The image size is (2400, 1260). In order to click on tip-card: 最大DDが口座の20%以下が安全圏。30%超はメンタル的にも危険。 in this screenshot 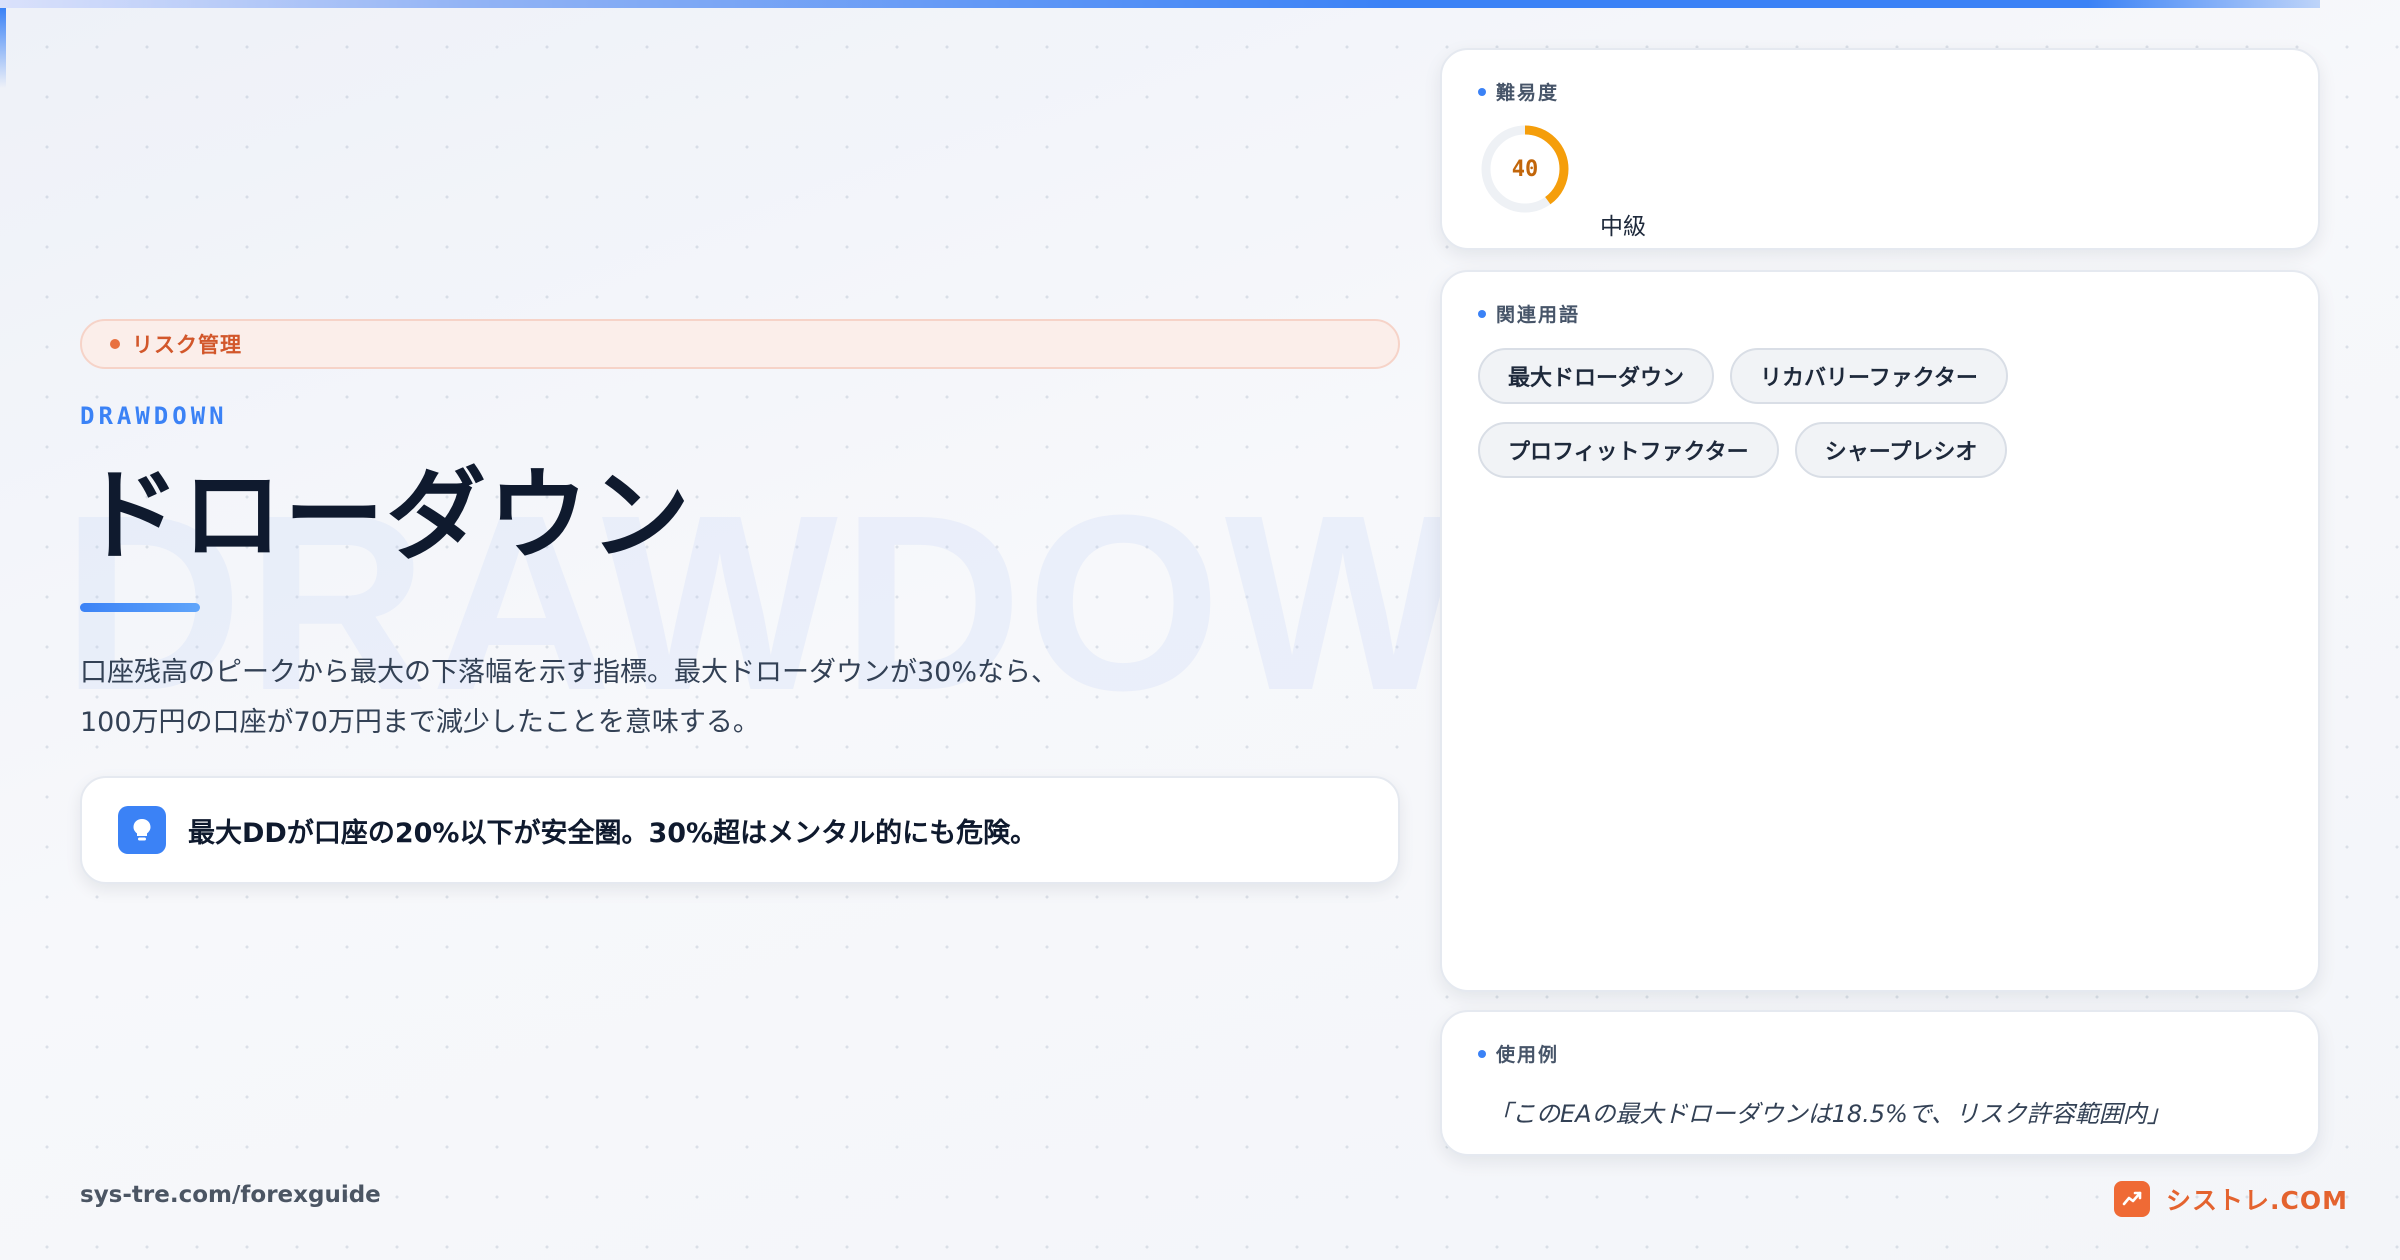, I will do `click(740, 830)`.